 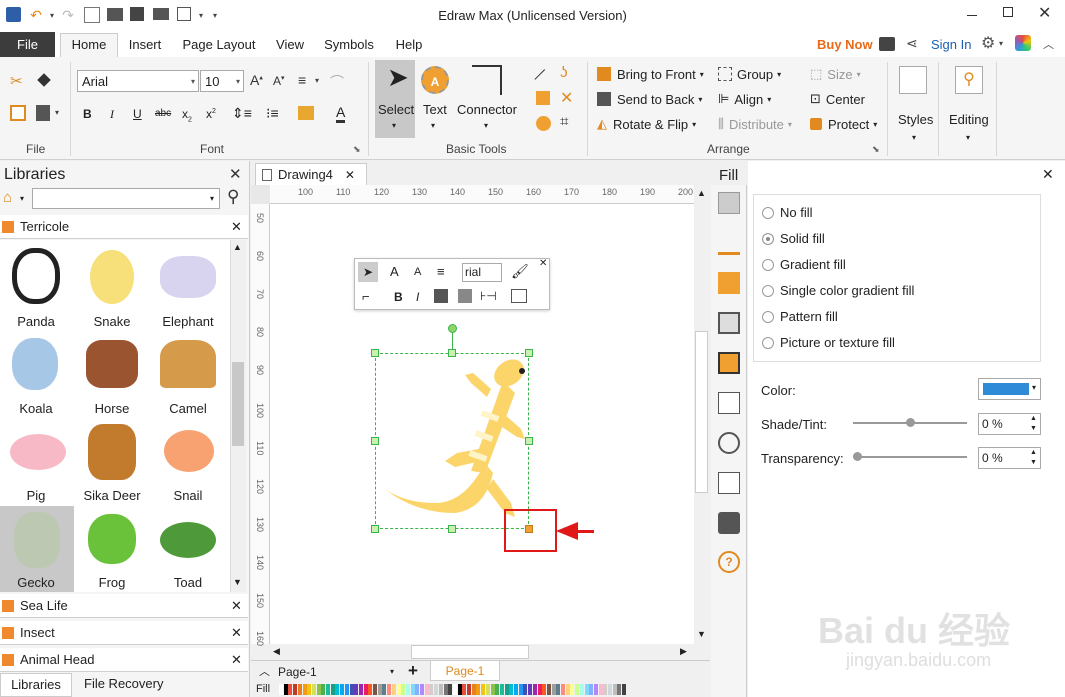 I want to click on elephant-icon, so click(x=188, y=277).